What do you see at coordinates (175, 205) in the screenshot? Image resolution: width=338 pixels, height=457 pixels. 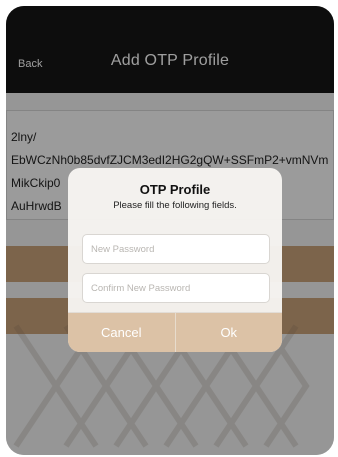 I see `dialog-message: Please fill the following fields.` at bounding box center [175, 205].